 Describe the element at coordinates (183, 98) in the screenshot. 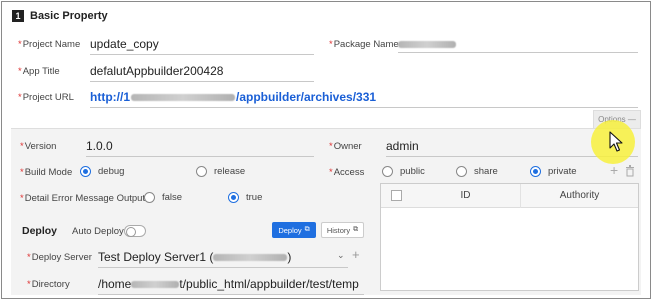

I see `redacted-host` at that location.